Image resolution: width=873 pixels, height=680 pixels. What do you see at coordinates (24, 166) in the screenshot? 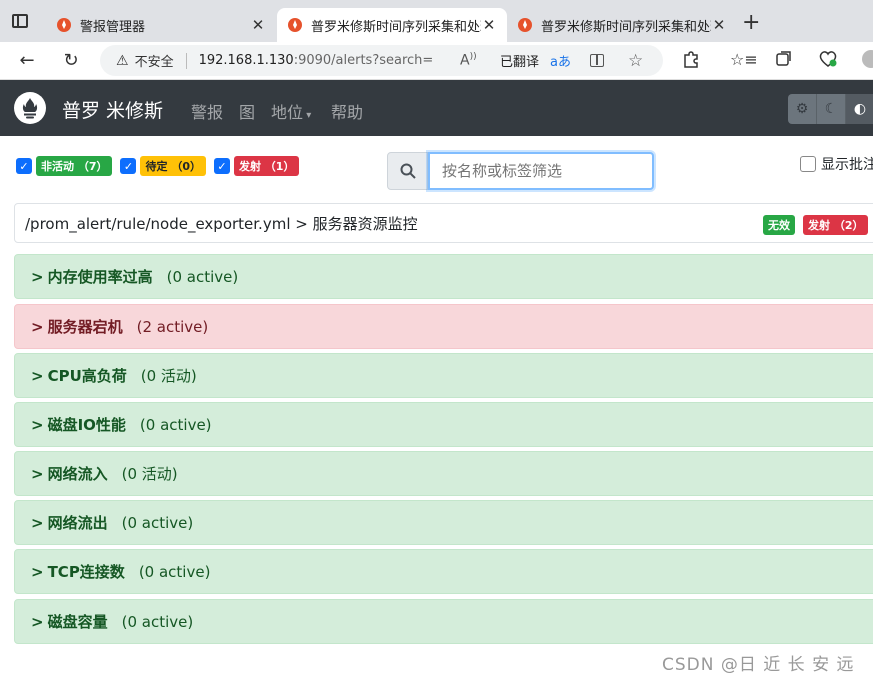
I see `inactive-filter-checkbox: ✓` at bounding box center [24, 166].